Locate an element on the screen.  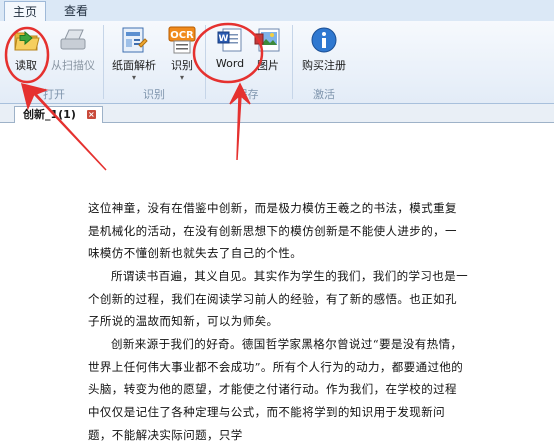
ocr-icon: OCR is located at coordinates (182, 40).